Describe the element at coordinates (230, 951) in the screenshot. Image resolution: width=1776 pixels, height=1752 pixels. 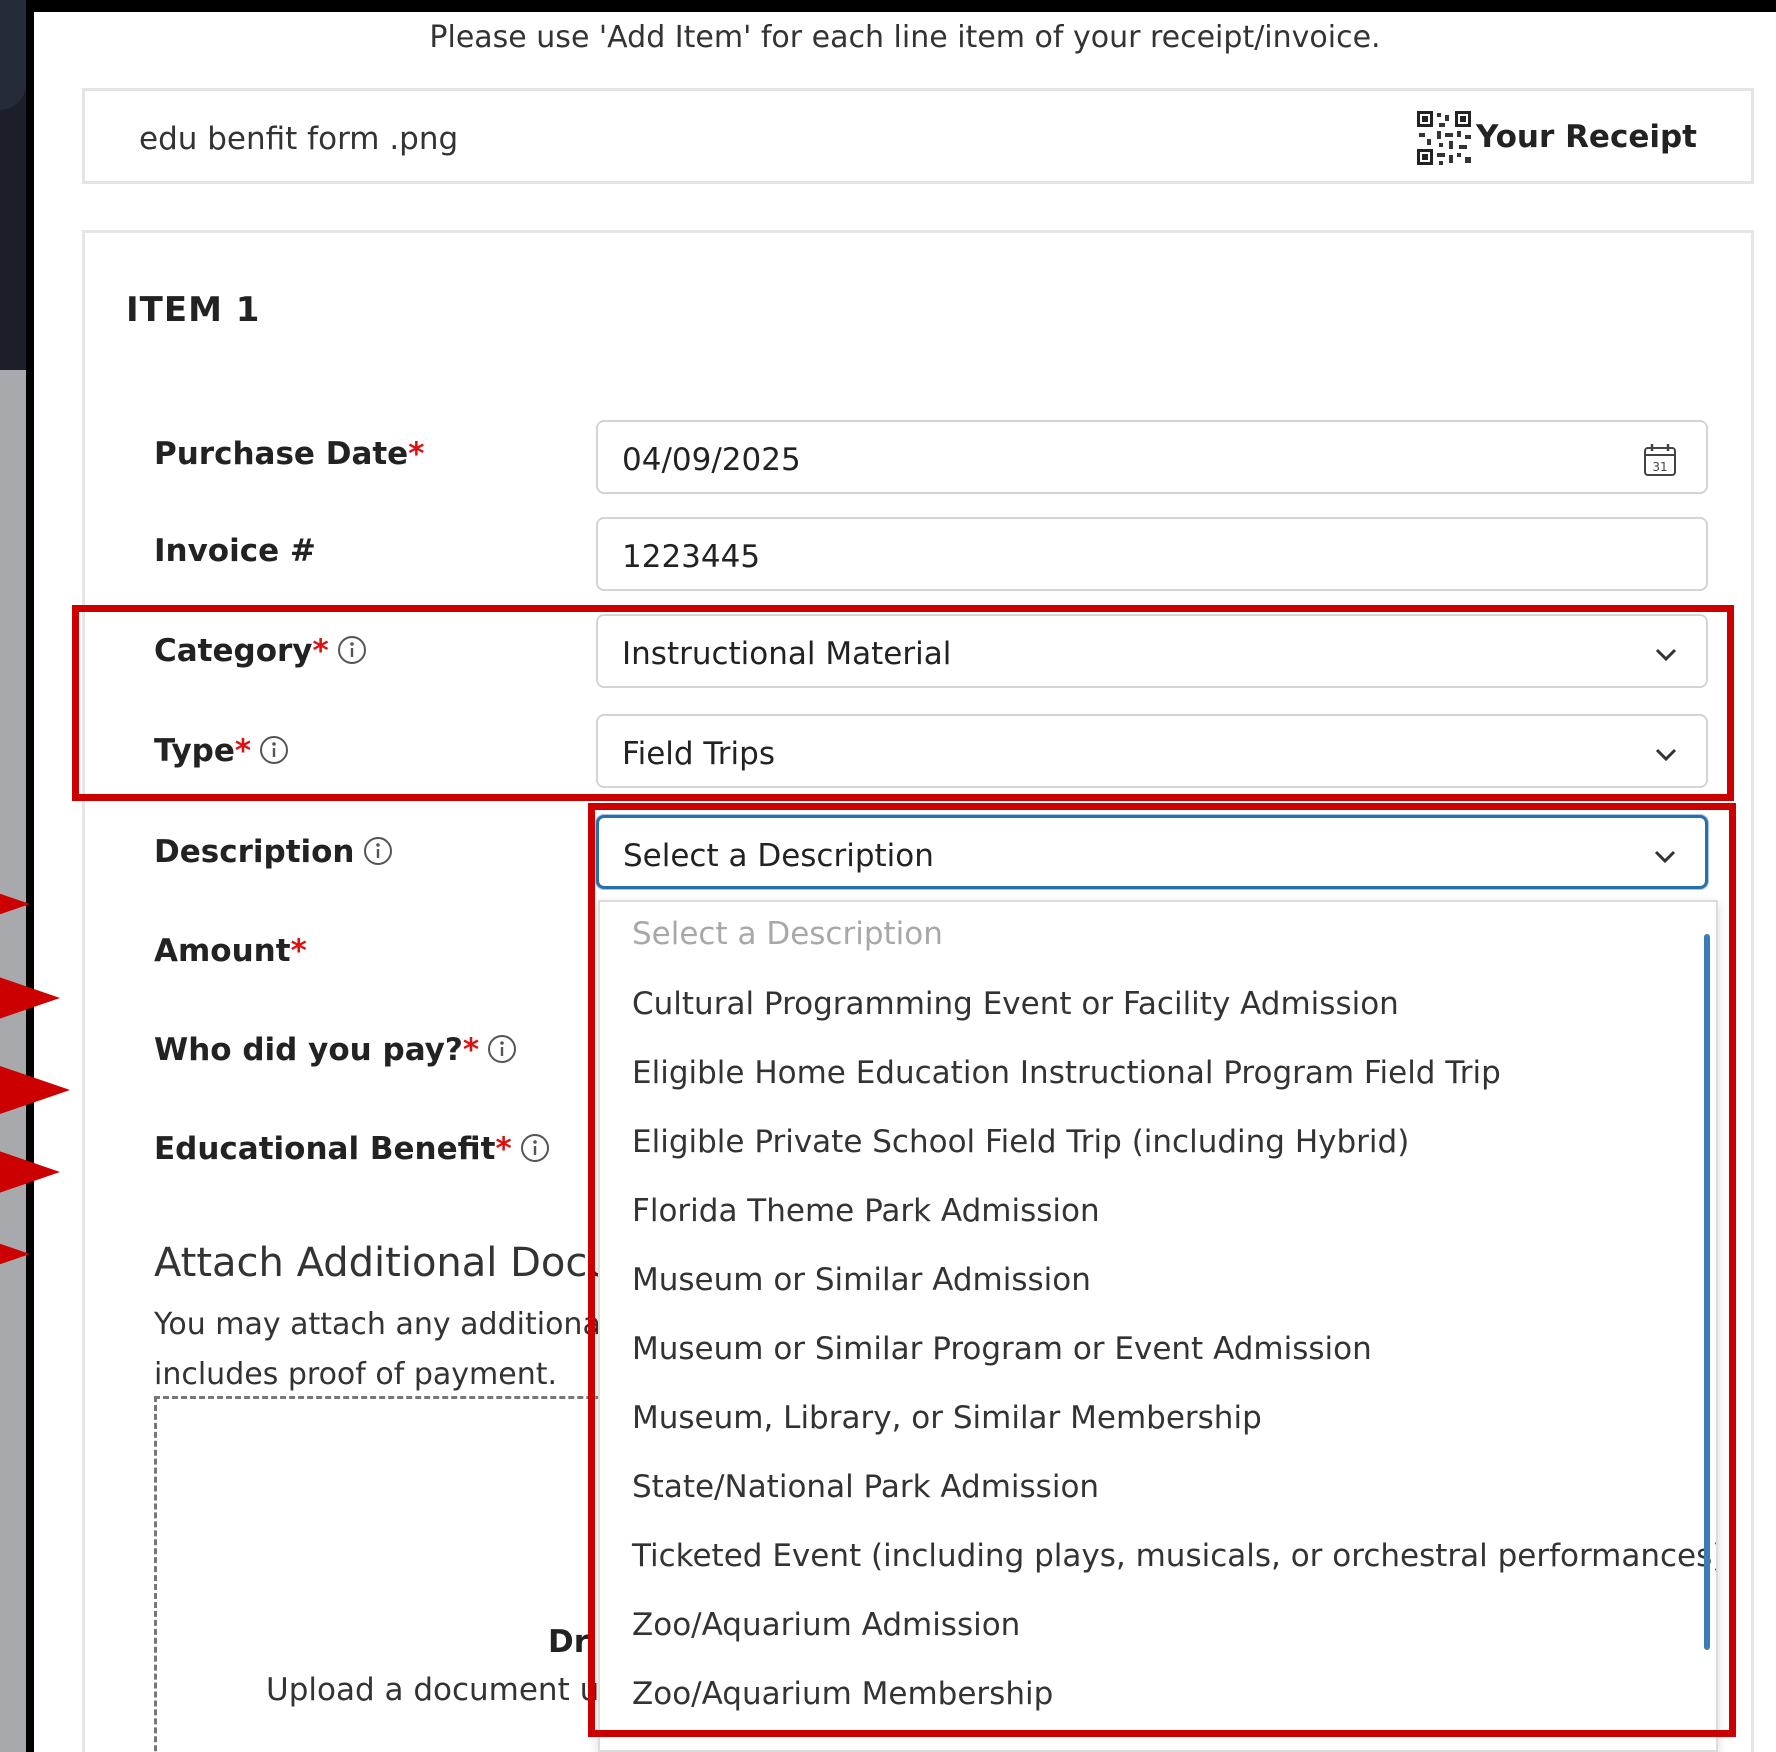
I see `amount-label: Amount*` at that location.